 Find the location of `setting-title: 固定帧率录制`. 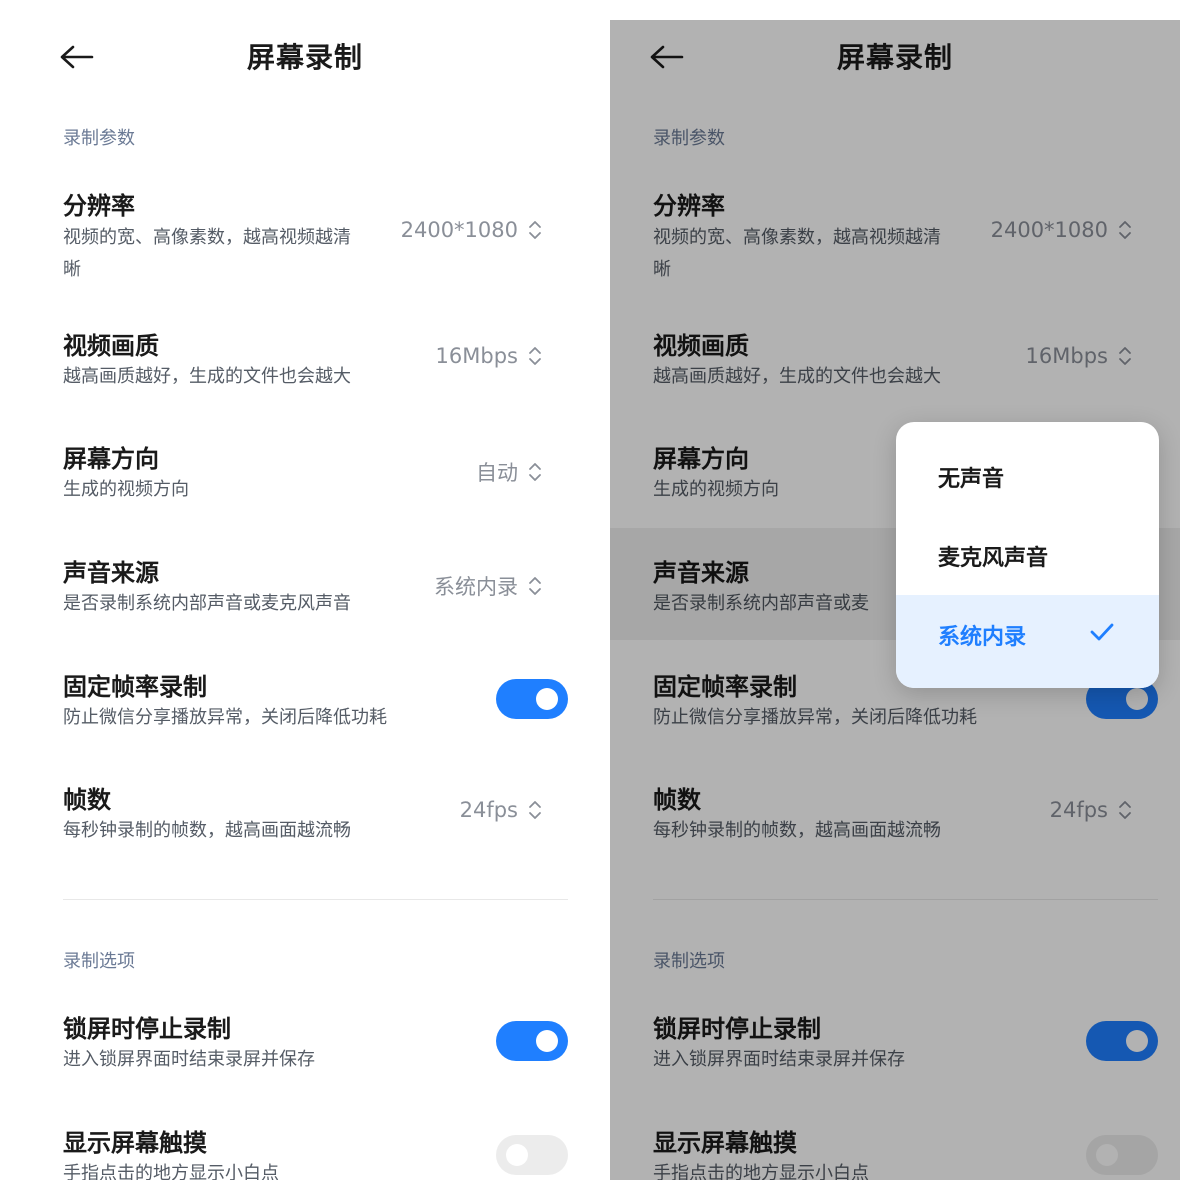

setting-title: 固定帧率录制 is located at coordinates (135, 687).